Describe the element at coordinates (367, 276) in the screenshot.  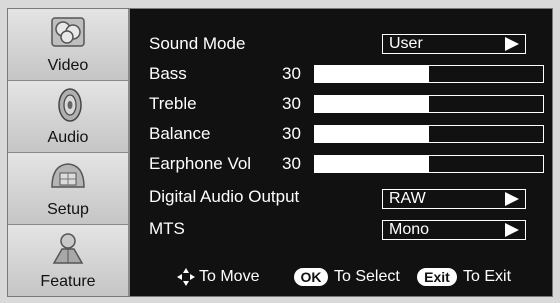
I see `select-hint: To Select` at that location.